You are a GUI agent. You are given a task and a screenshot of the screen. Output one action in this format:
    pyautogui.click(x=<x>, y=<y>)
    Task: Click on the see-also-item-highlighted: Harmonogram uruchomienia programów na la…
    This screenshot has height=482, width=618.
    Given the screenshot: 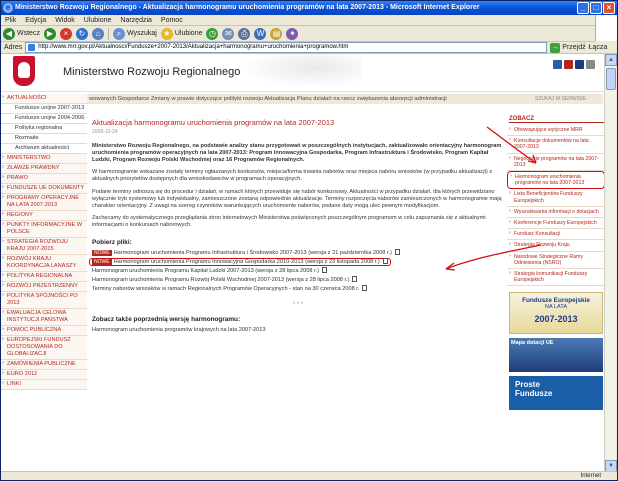 What is the action you would take?
    pyautogui.click(x=556, y=180)
    